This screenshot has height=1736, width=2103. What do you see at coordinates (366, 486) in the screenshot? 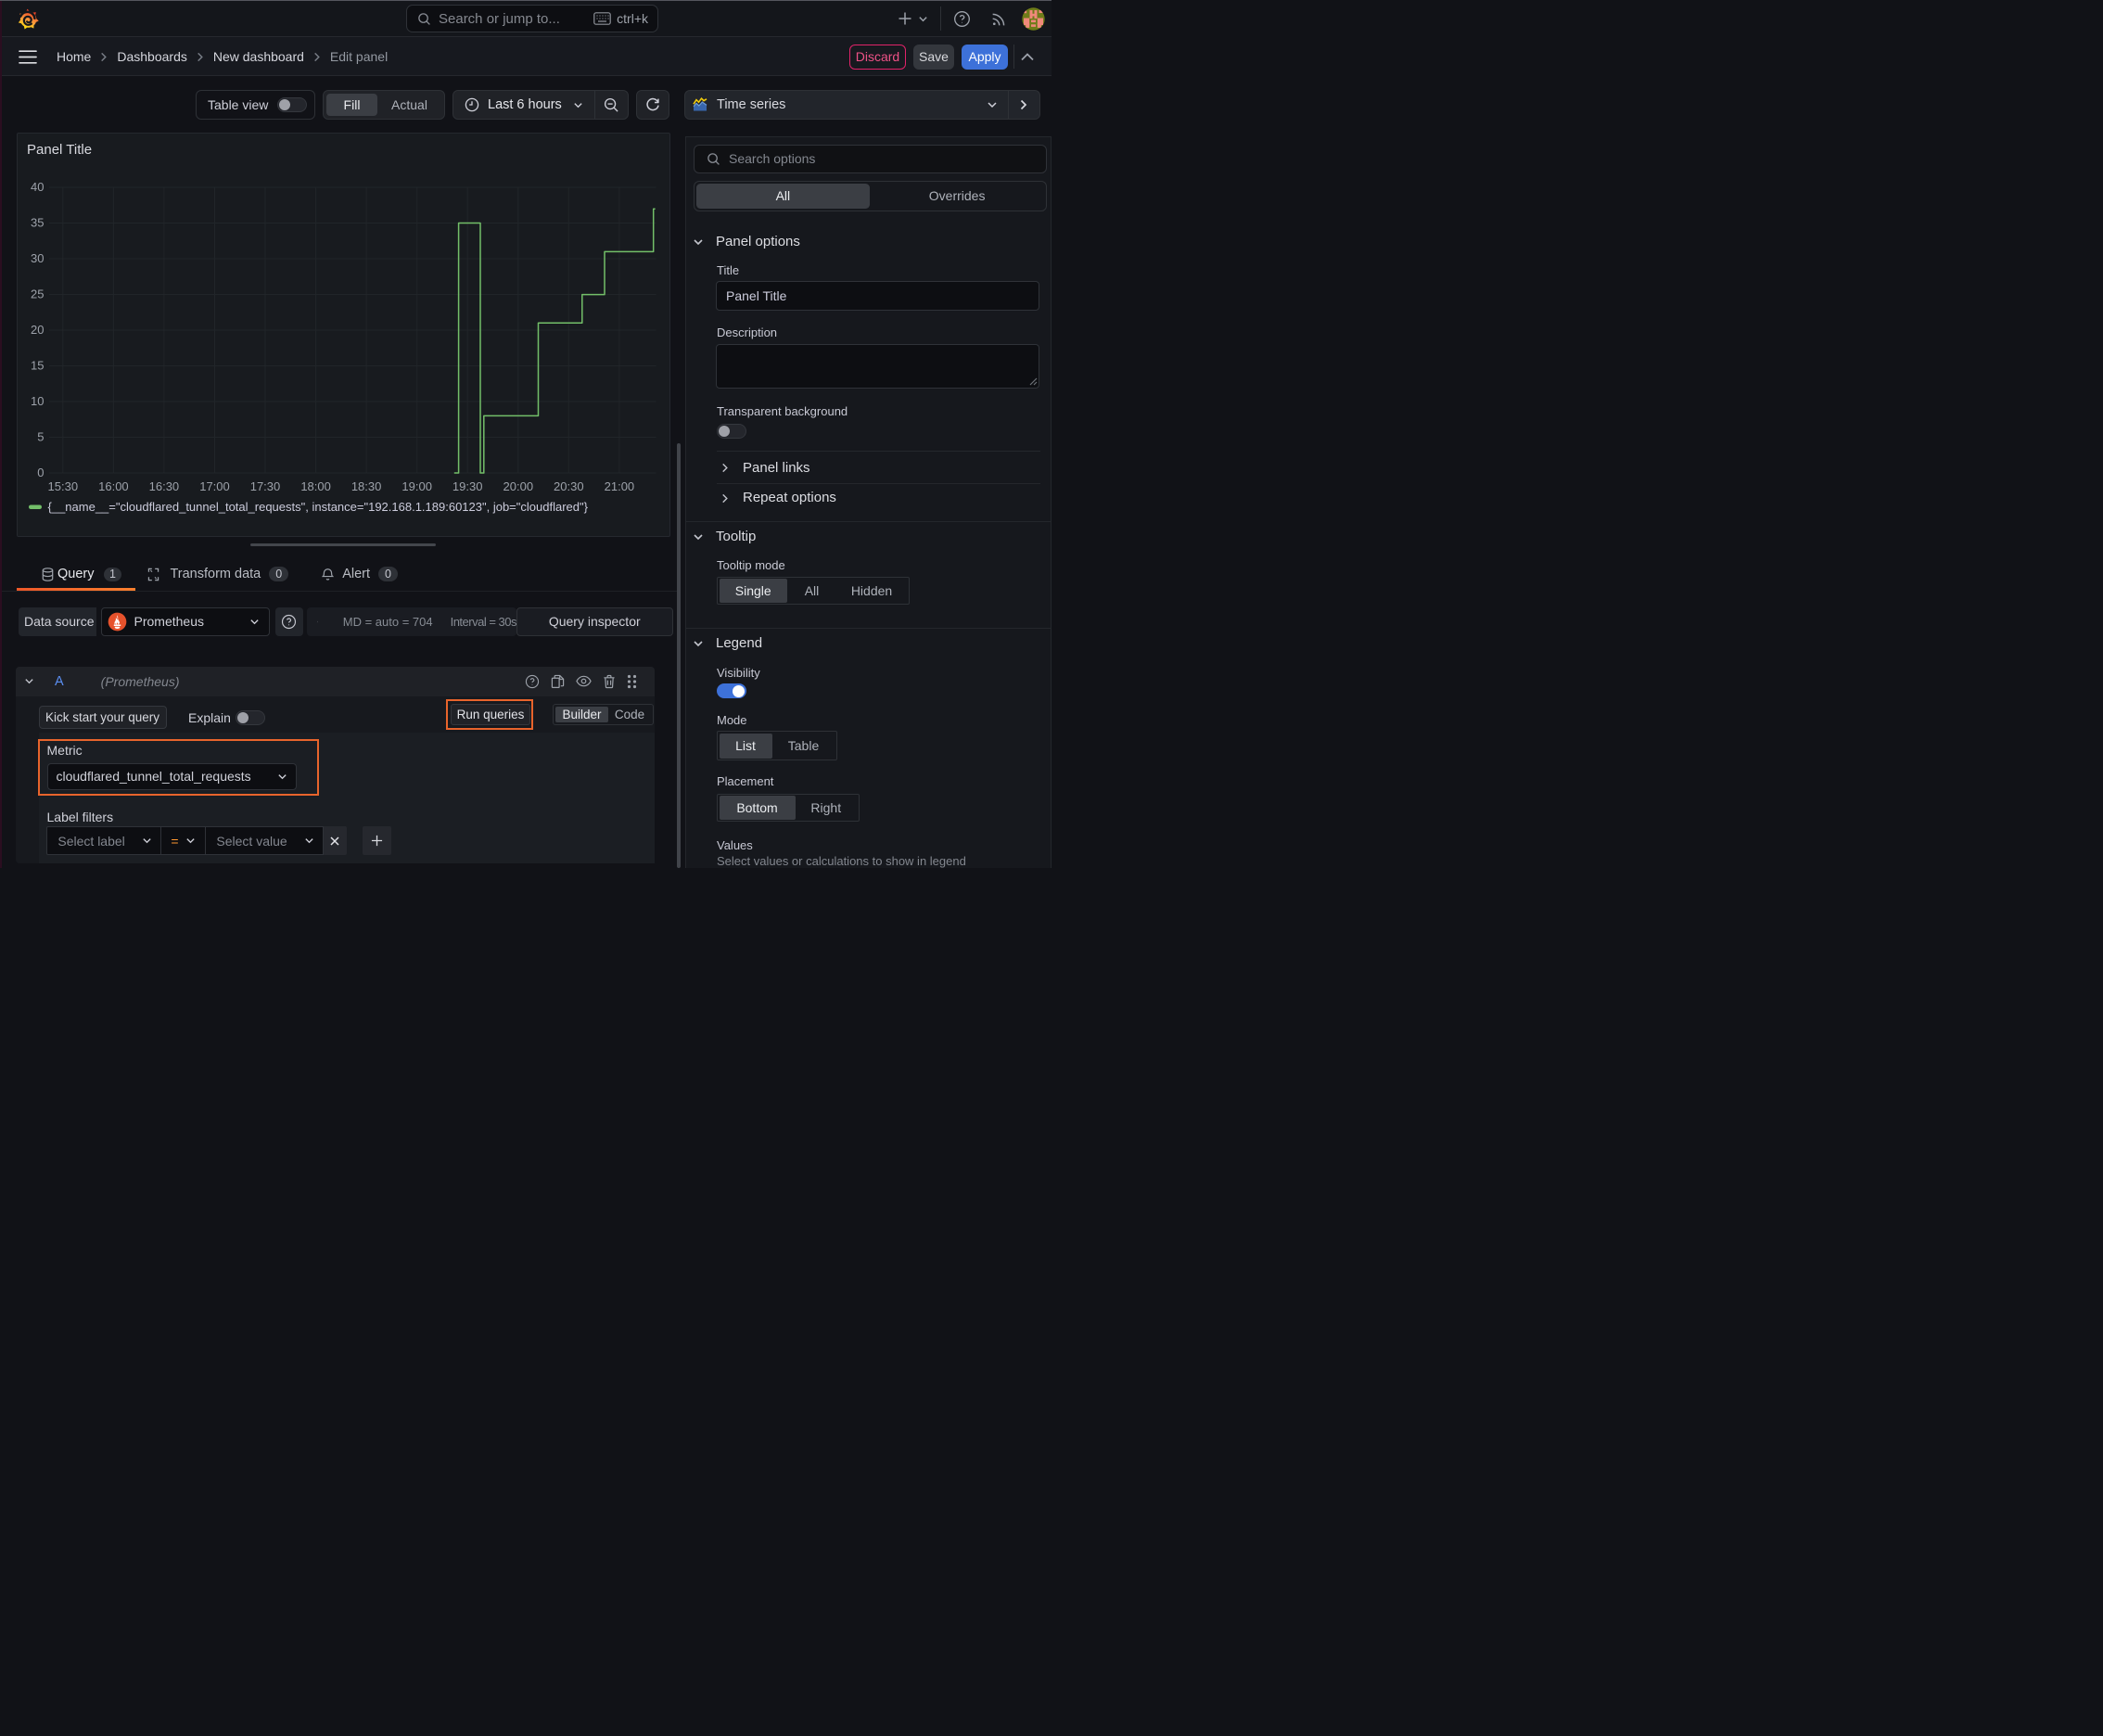
I see `svg-text: 18:30` at bounding box center [366, 486].